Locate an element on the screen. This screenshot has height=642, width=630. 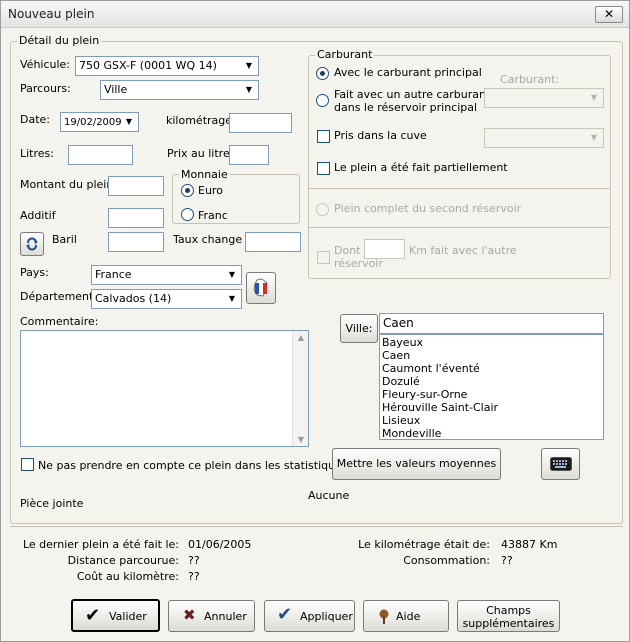
dernier-plein-value: 01/06/2005 is located at coordinates (220, 544).